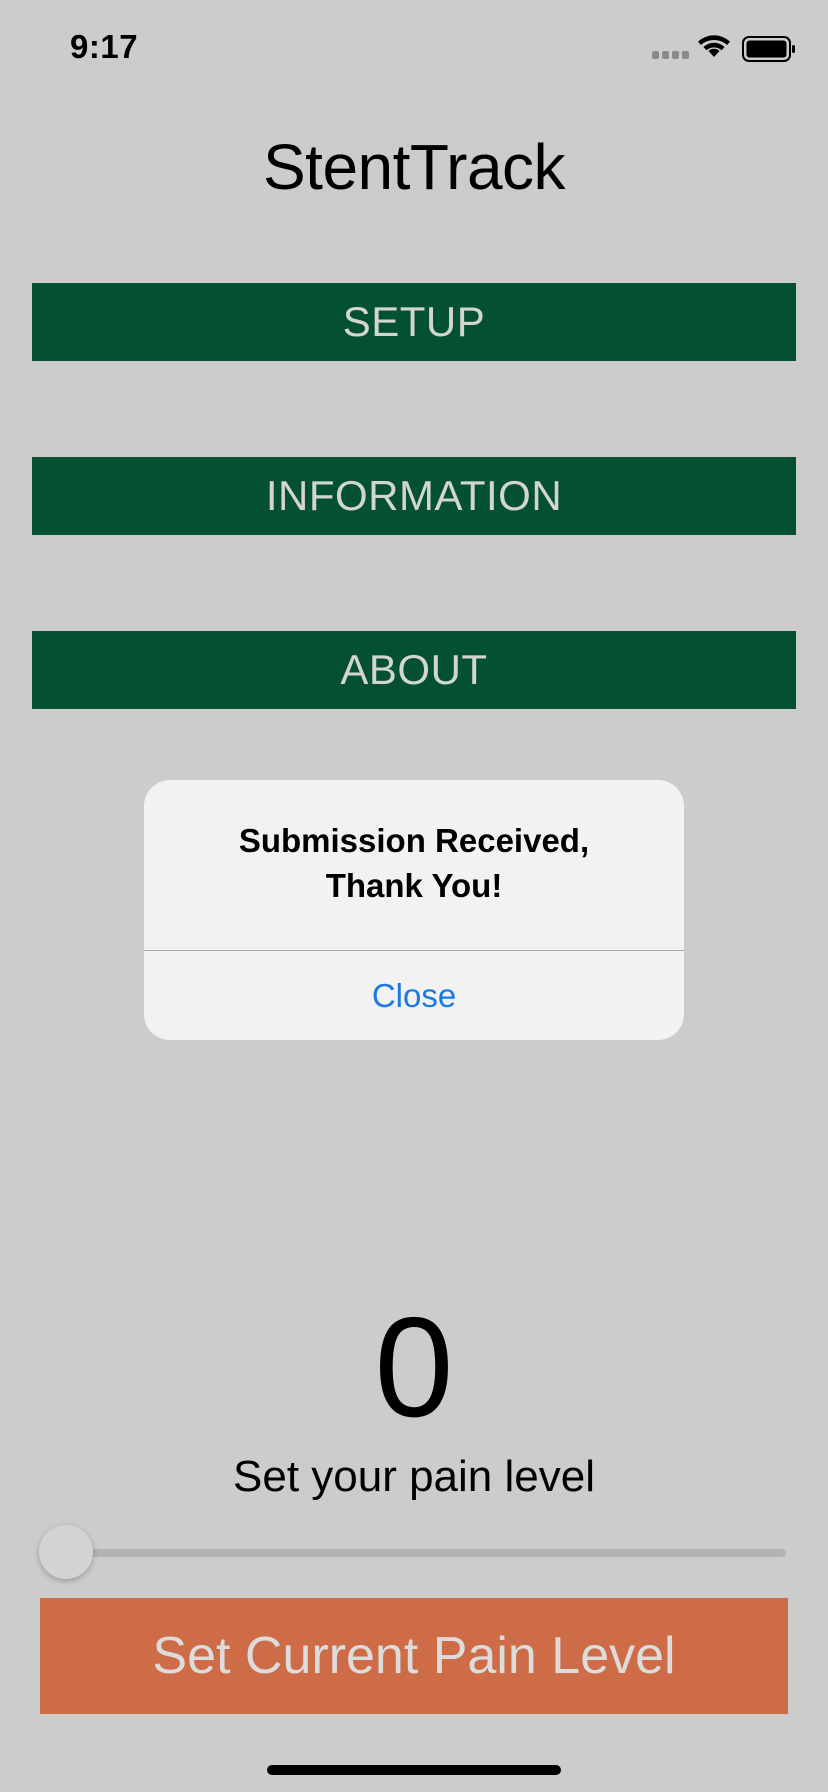  I want to click on pain-level-caption: Set your pain level, so click(414, 1476).